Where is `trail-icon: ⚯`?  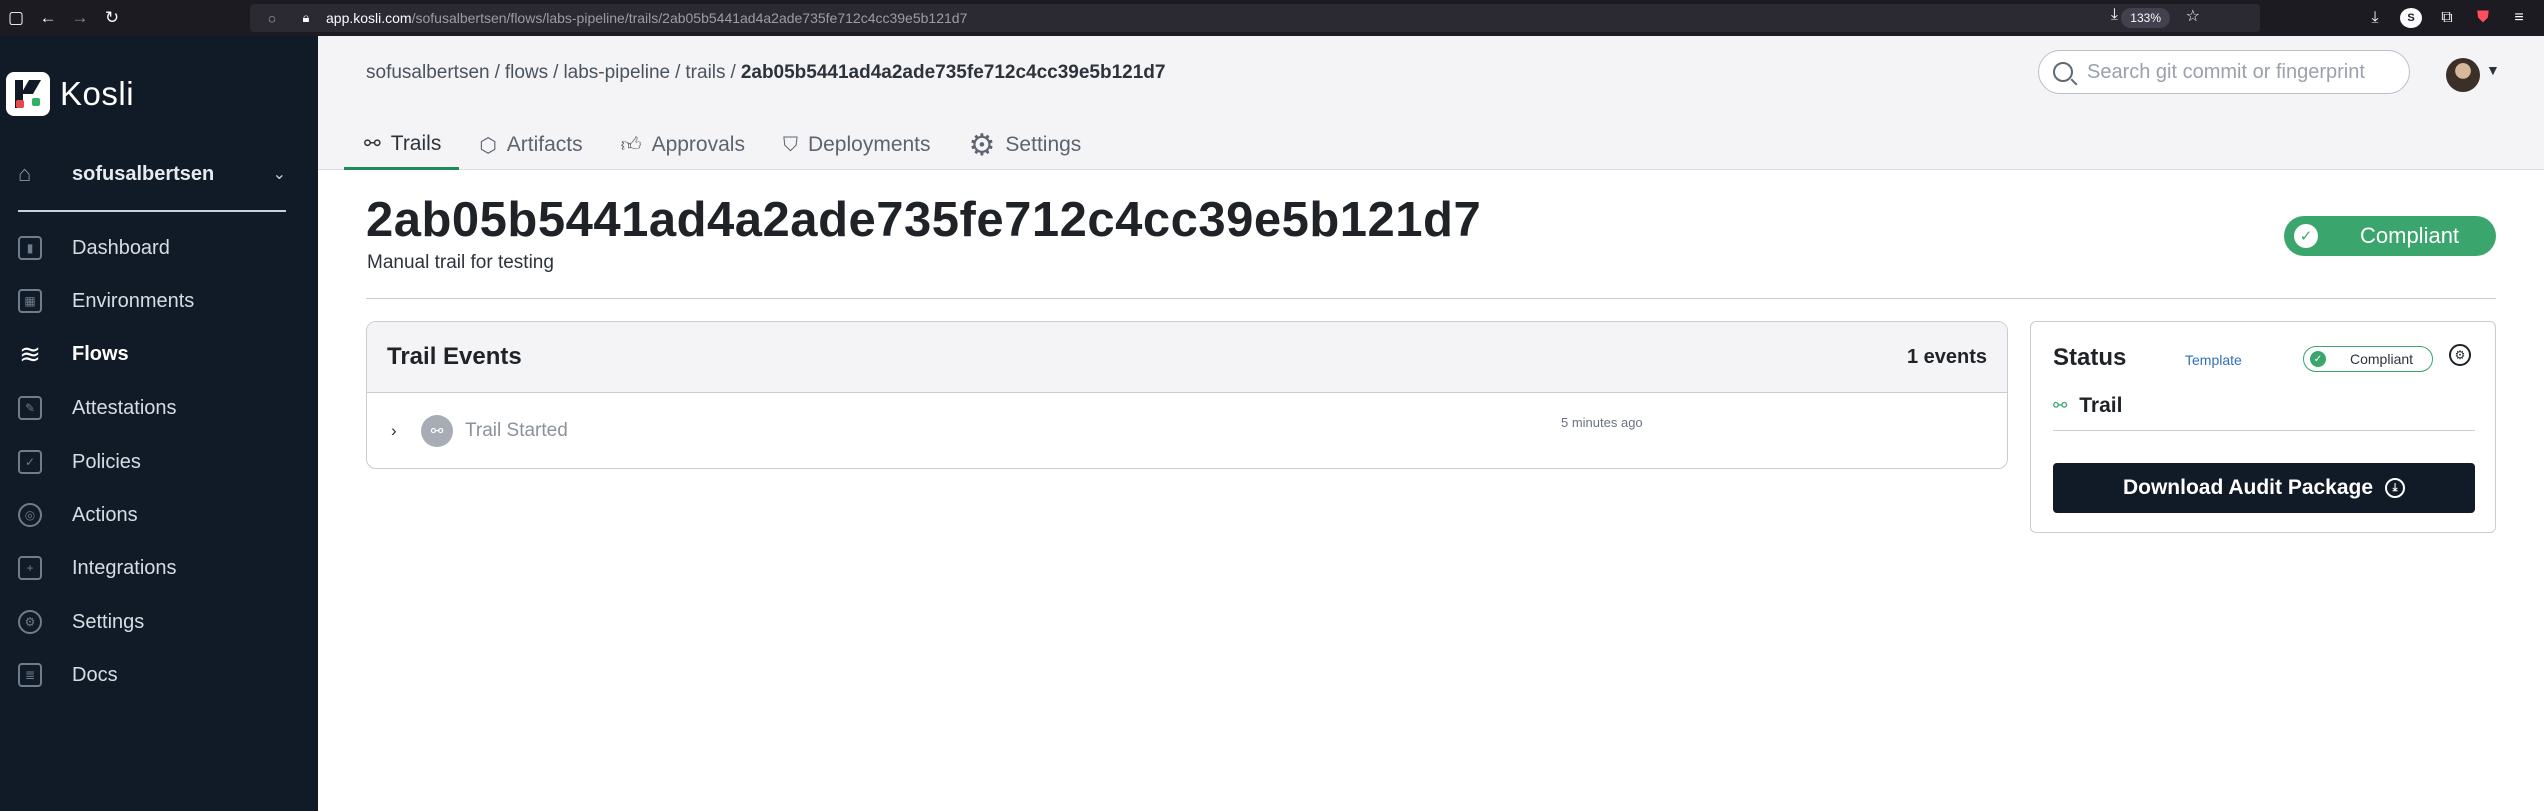 trail-icon: ⚯ is located at coordinates (2060, 405).